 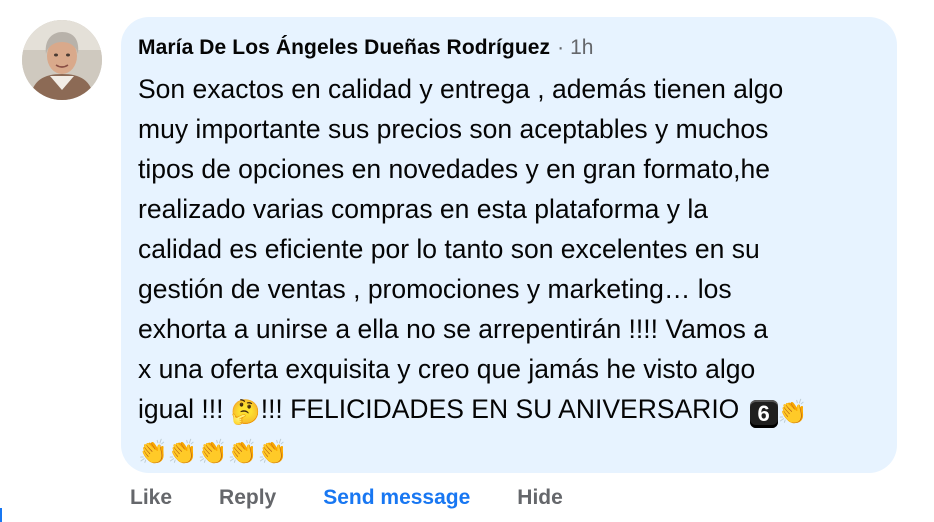 I want to click on thinking-face-icon: 🤔, so click(x=245, y=412).